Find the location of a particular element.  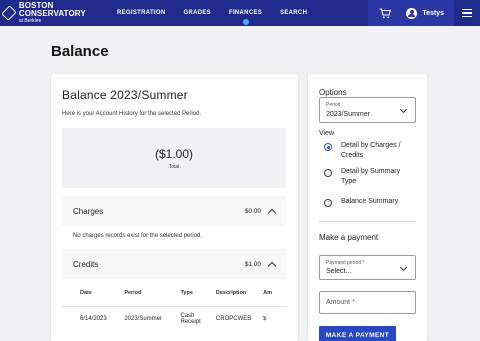

column-header-type: Type is located at coordinates (197, 293).